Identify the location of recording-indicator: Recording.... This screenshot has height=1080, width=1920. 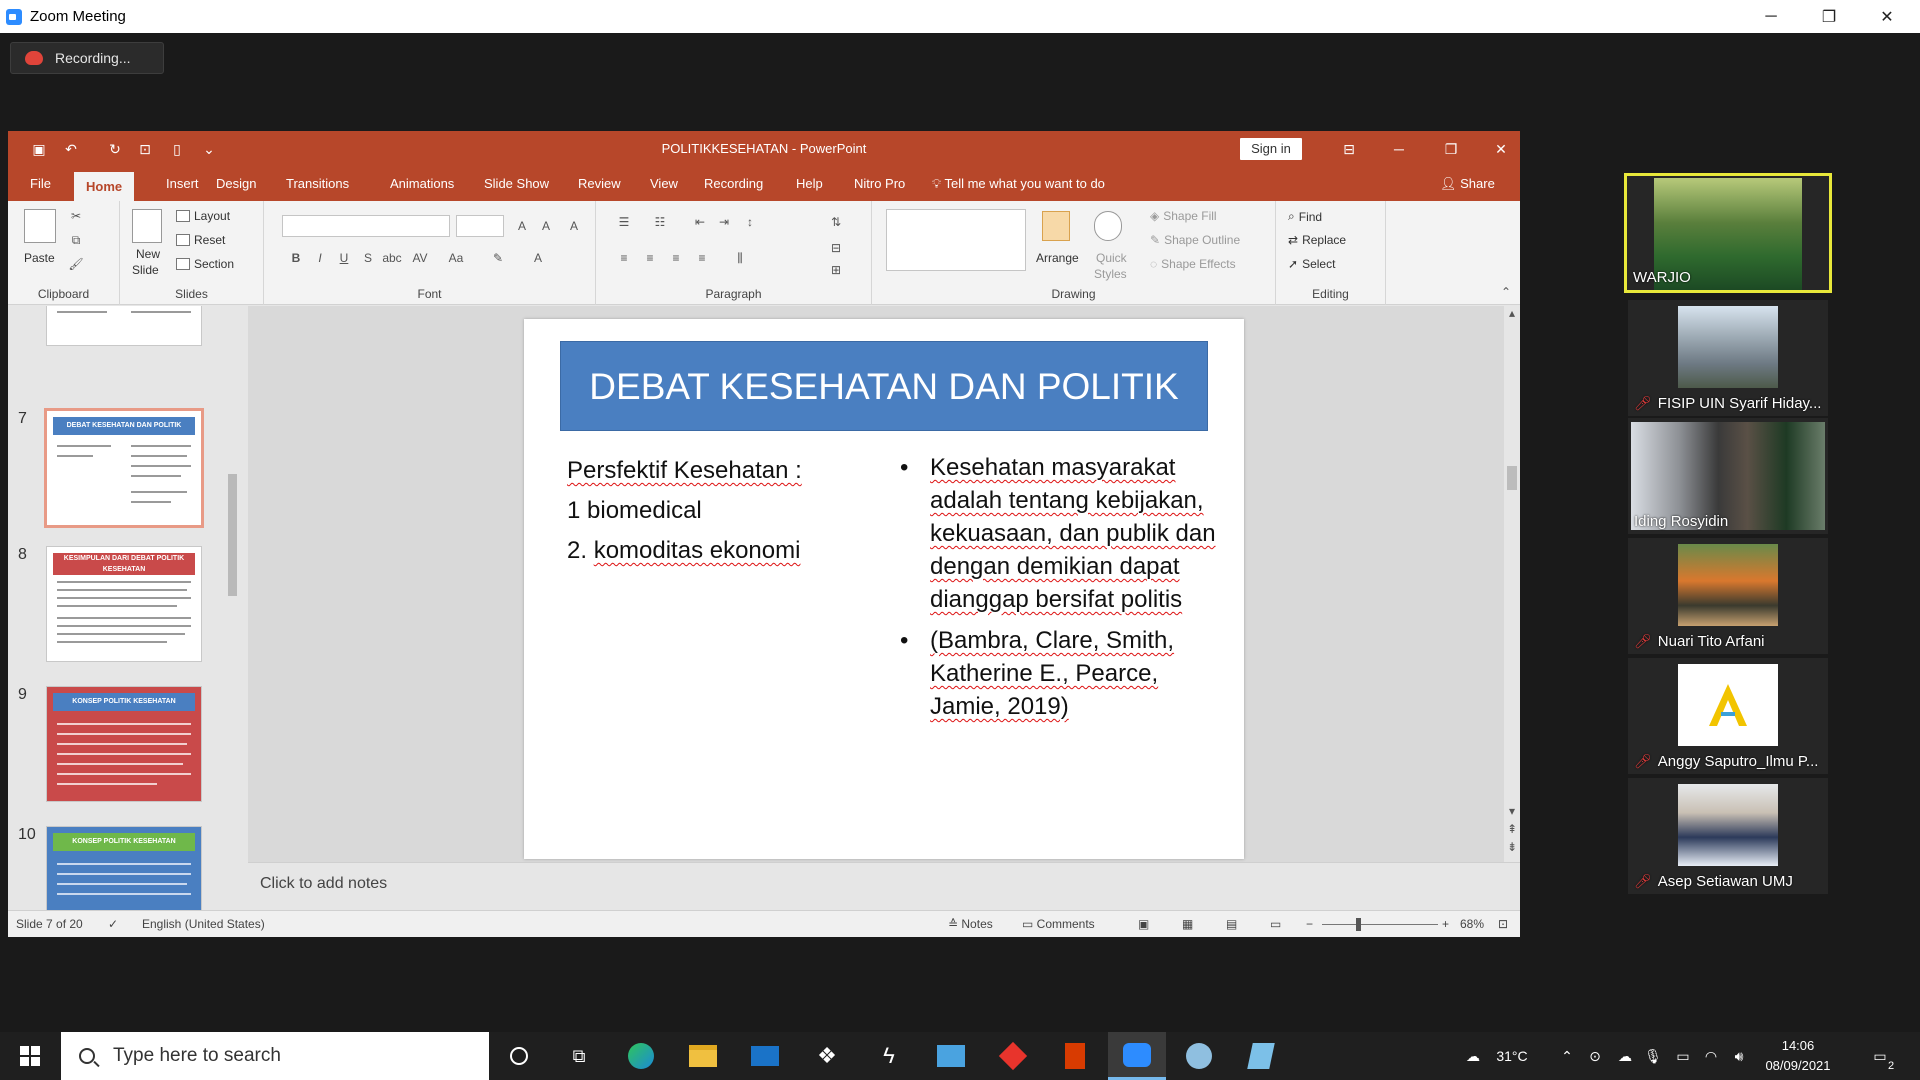
(87, 58).